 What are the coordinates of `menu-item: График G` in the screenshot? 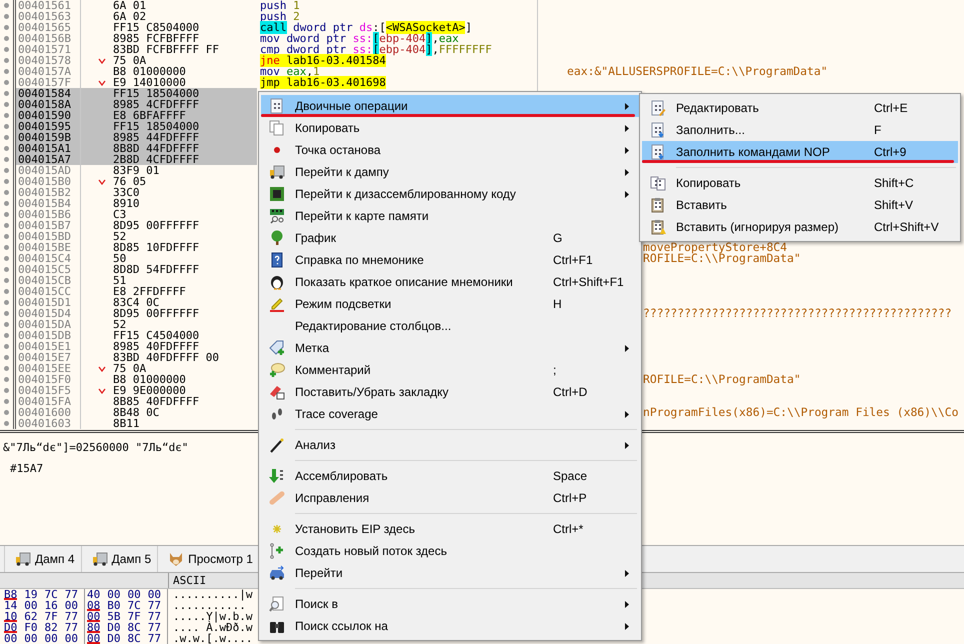 It's located at (450, 238).